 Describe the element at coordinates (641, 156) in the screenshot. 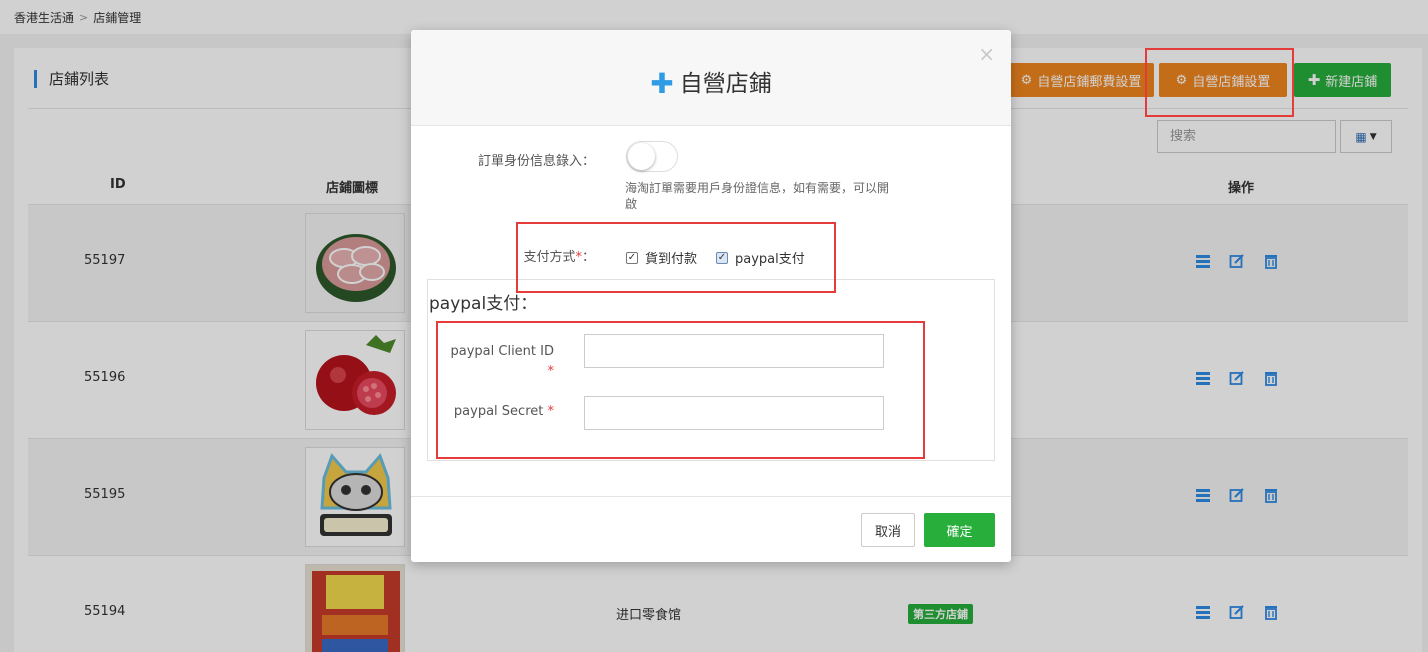

I see `toggle-knob` at that location.